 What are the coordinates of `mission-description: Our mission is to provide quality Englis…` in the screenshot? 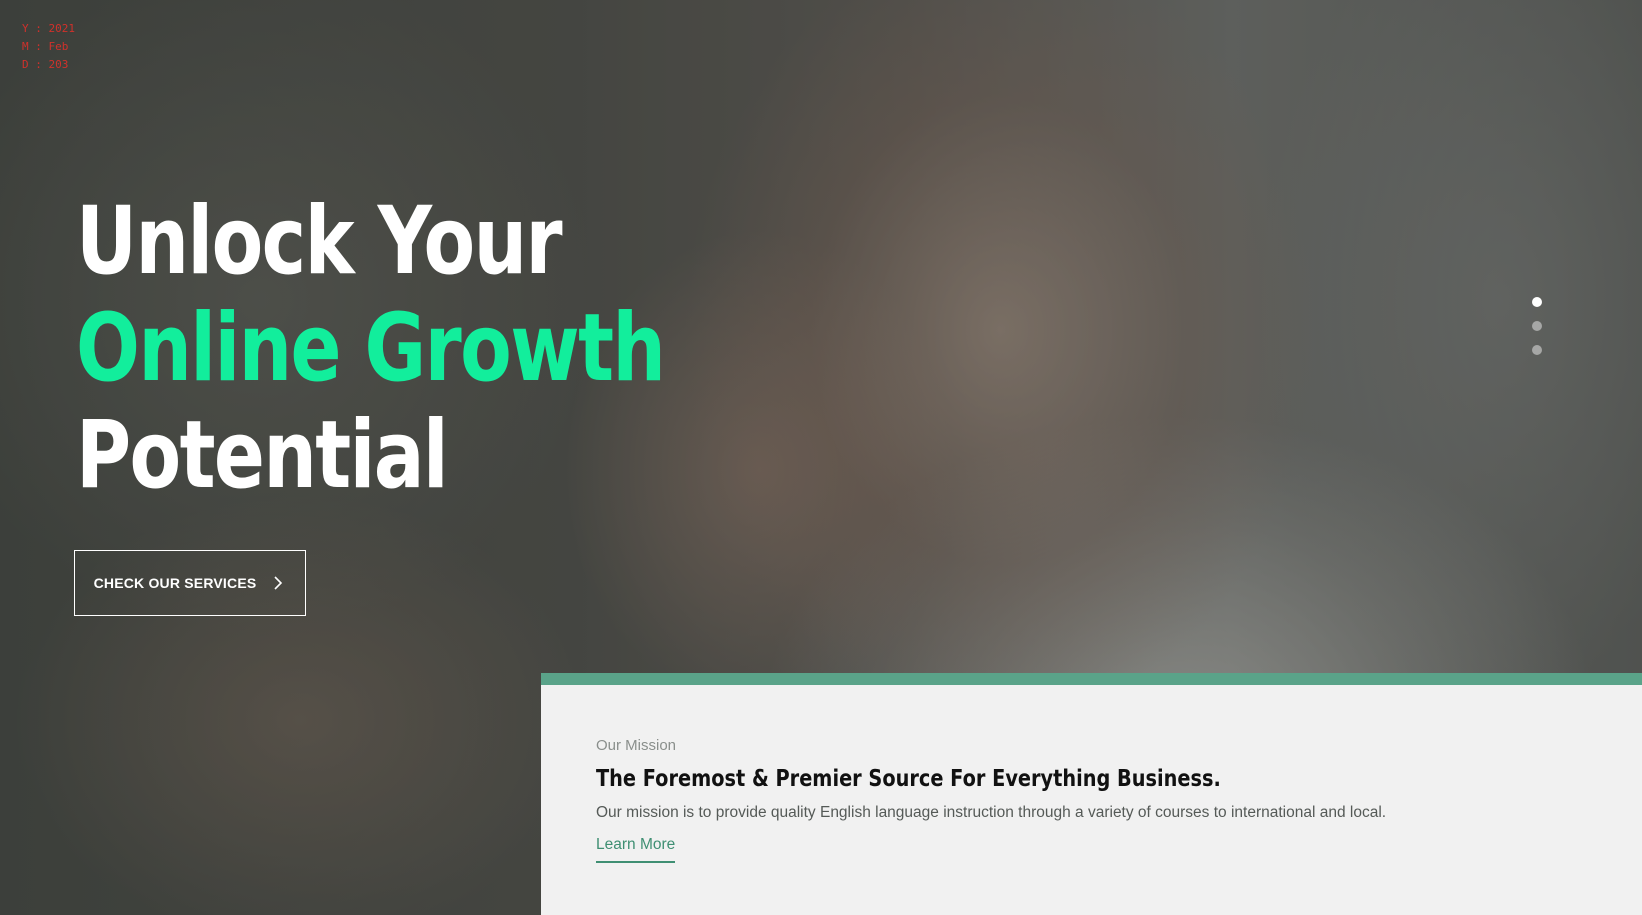 It's located at (991, 812).